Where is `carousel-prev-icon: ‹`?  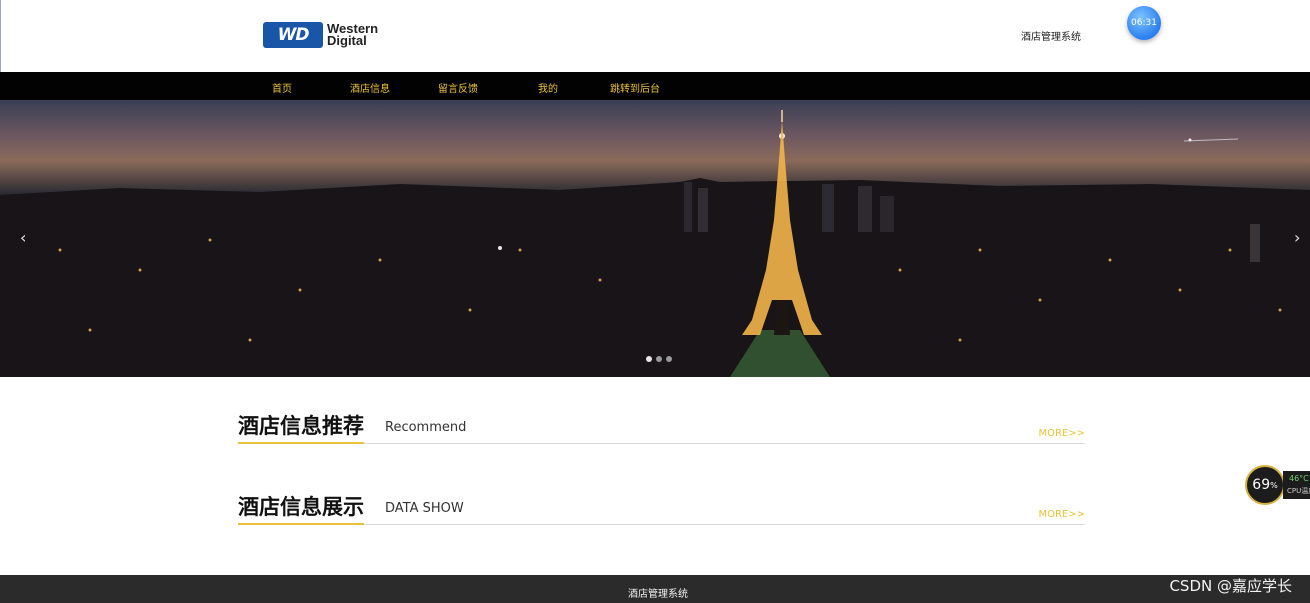 carousel-prev-icon: ‹ is located at coordinates (23, 237).